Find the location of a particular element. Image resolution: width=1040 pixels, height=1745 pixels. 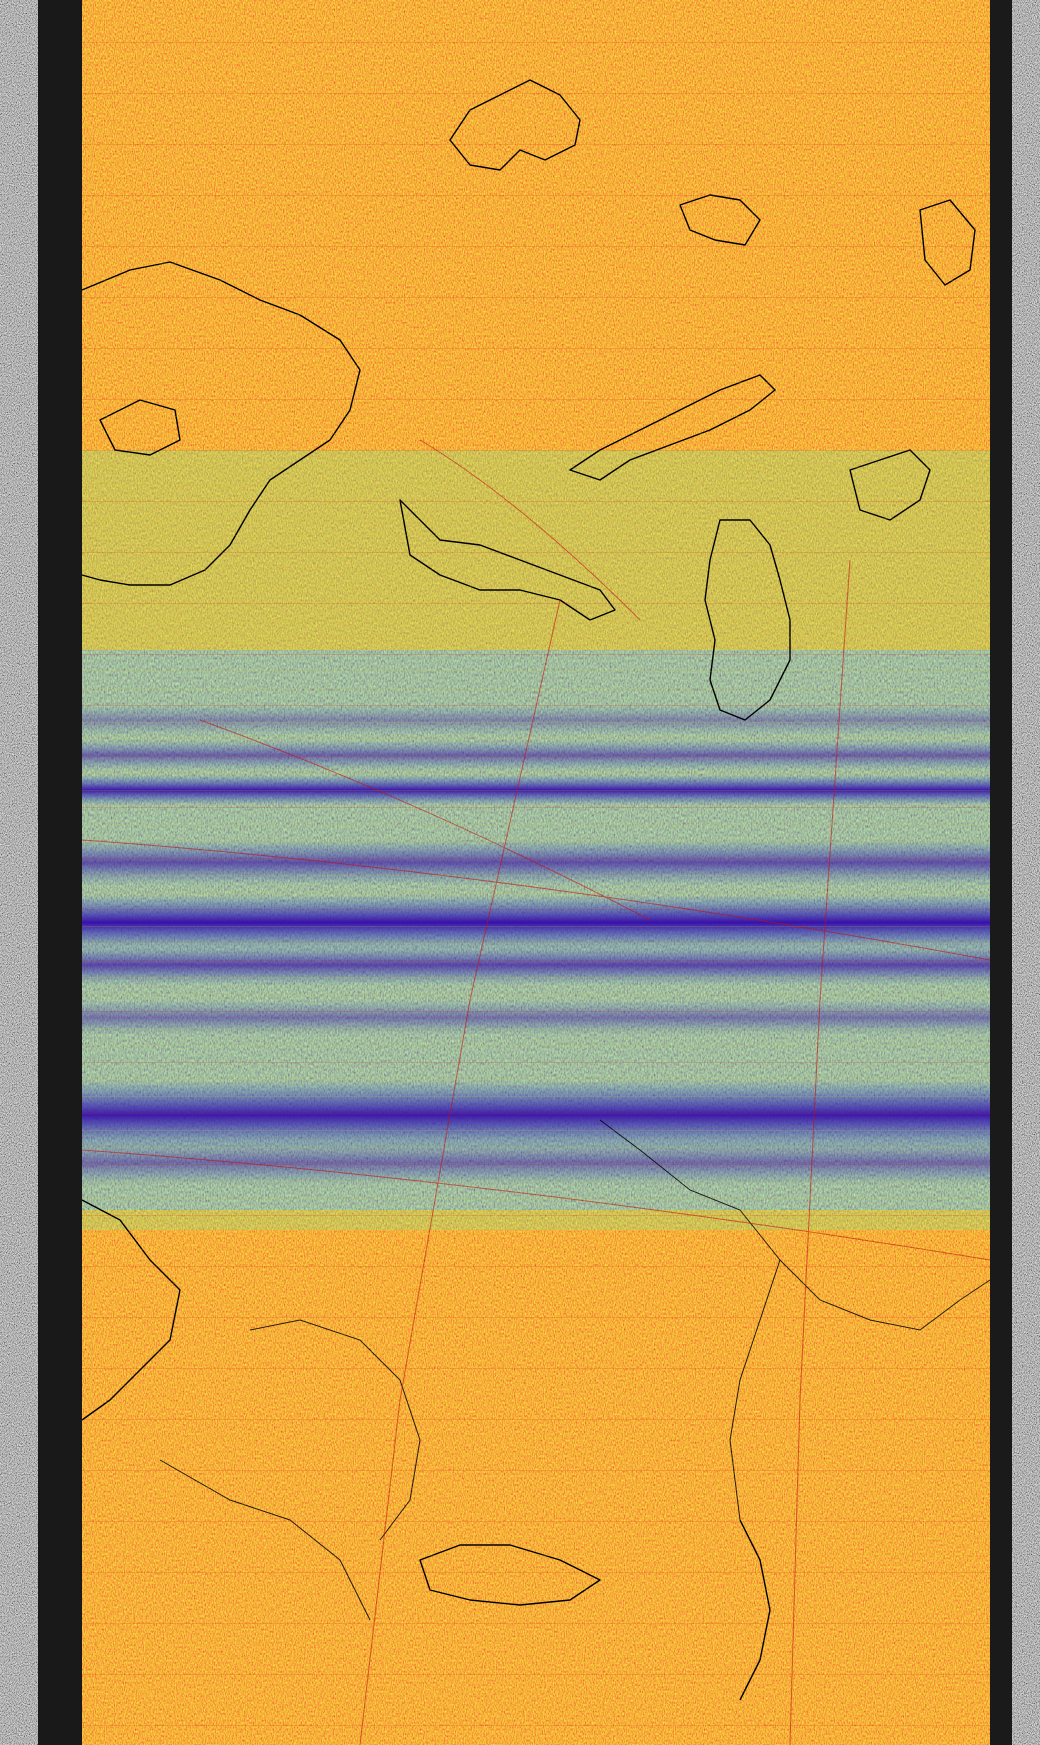

right-telemetry-strip is located at coordinates (1015, 872).